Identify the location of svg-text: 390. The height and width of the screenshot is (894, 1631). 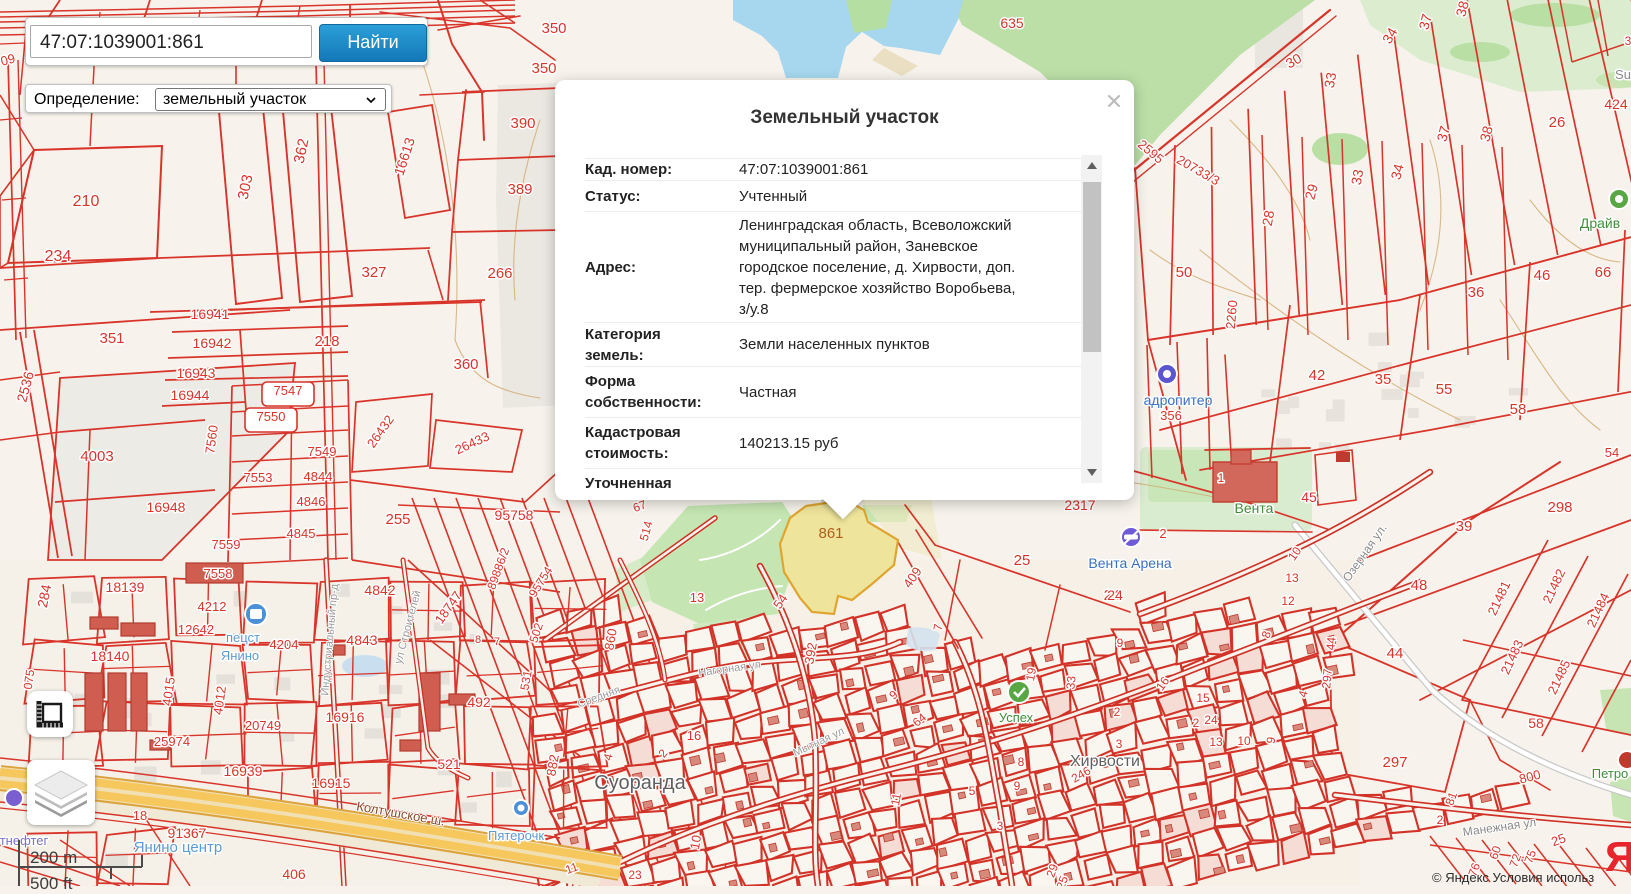
(522, 123).